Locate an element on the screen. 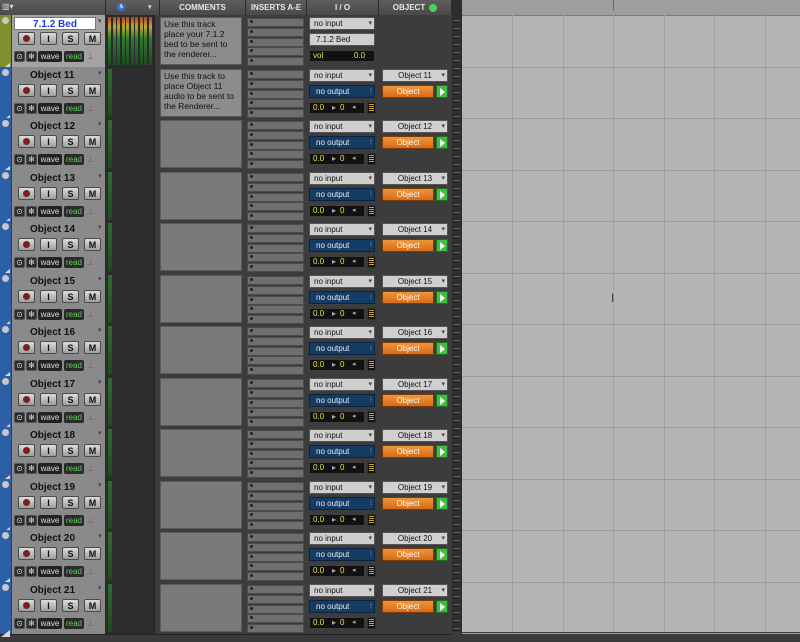  comments-header: COMMENTS is located at coordinates (203, 7).